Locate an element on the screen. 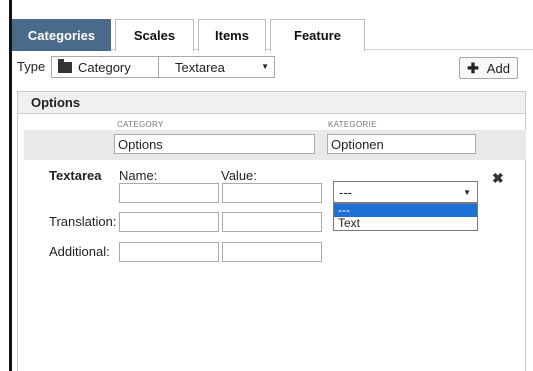 This screenshot has height=371, width=533. kategorie-name-field: Optionen is located at coordinates (401, 144).